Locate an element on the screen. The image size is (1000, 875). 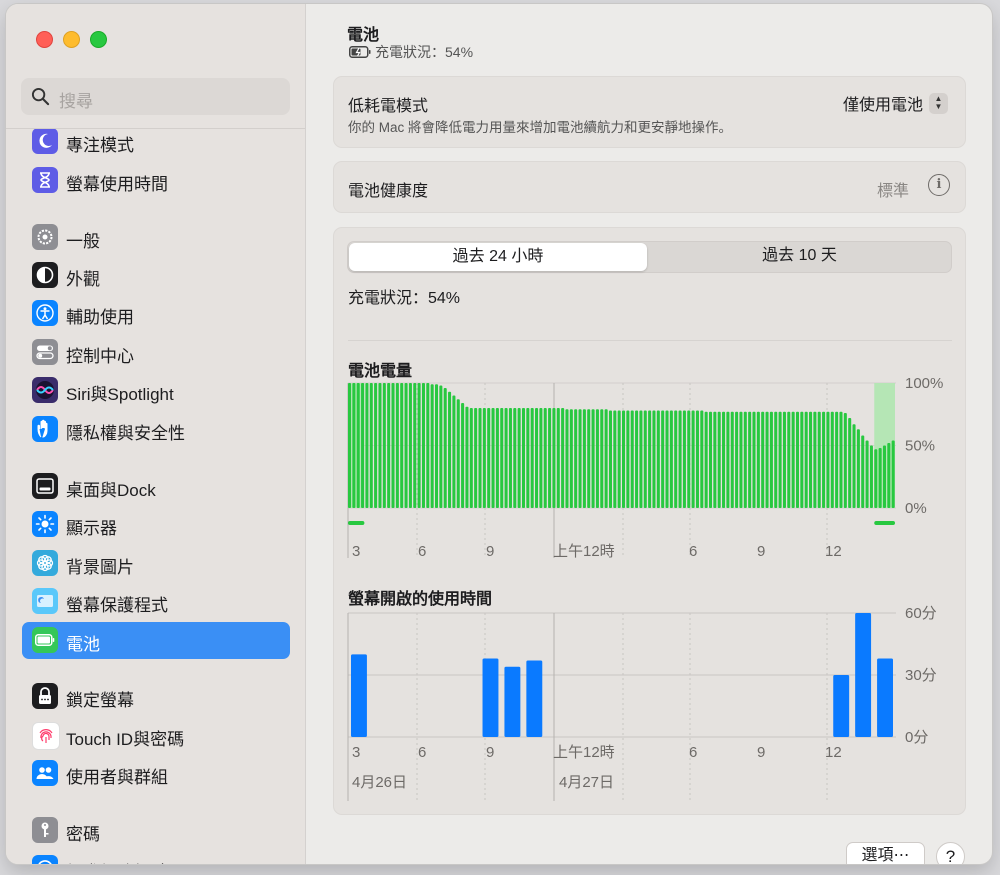
sidebar-item: 顯示器 is located at coordinates (156, 524).